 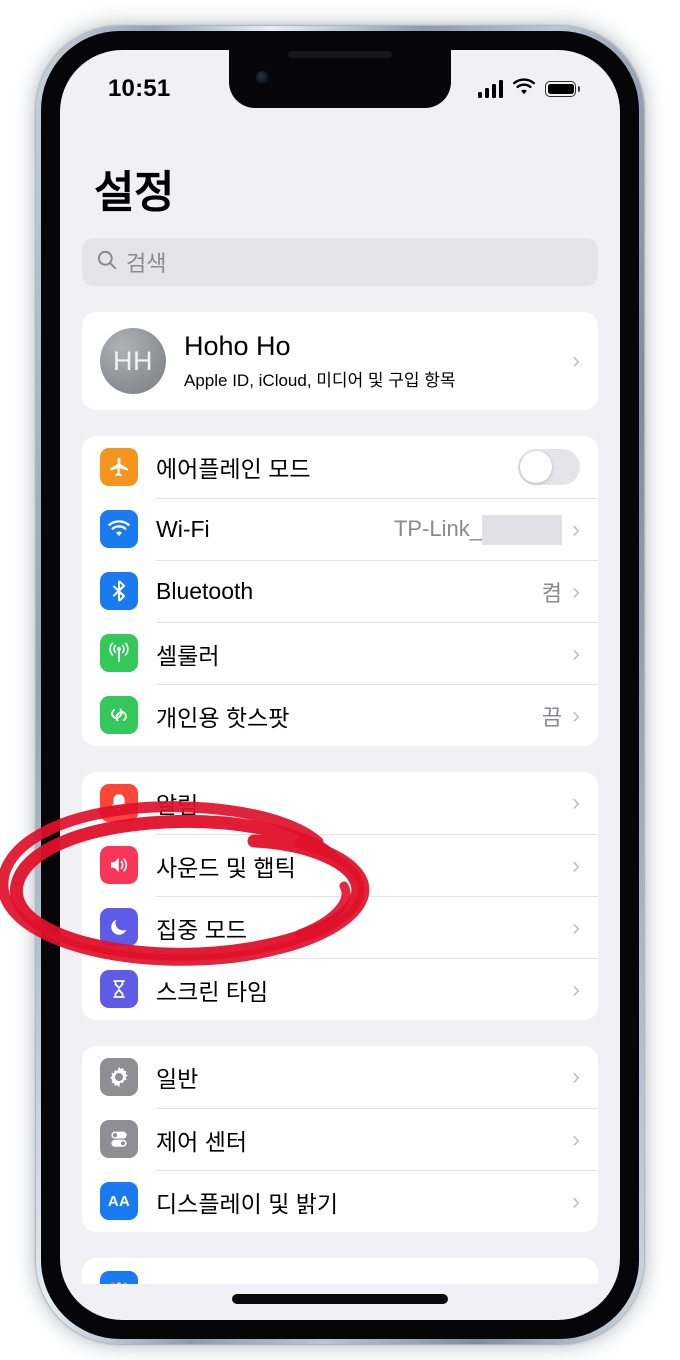 What do you see at coordinates (340, 467) in the screenshot?
I see `settings-row-airplane-mode: 에어플레인 모드` at bounding box center [340, 467].